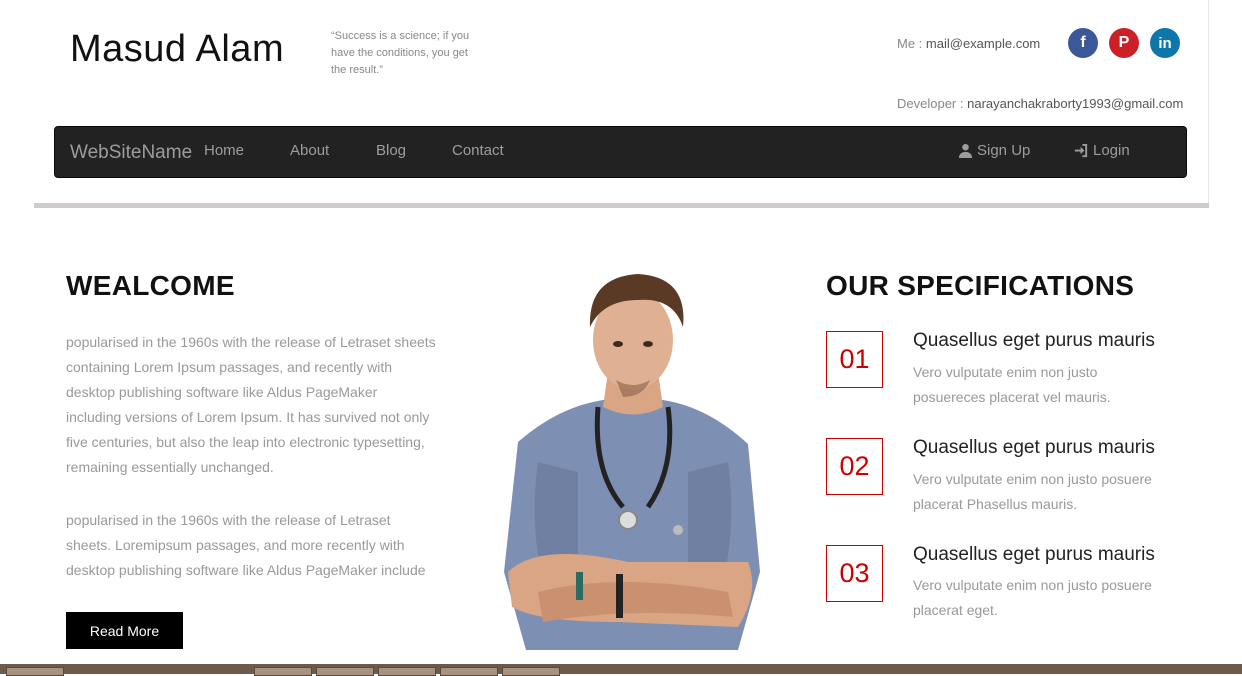  Describe the element at coordinates (124, 630) in the screenshot. I see `read-more-button: Read More` at that location.